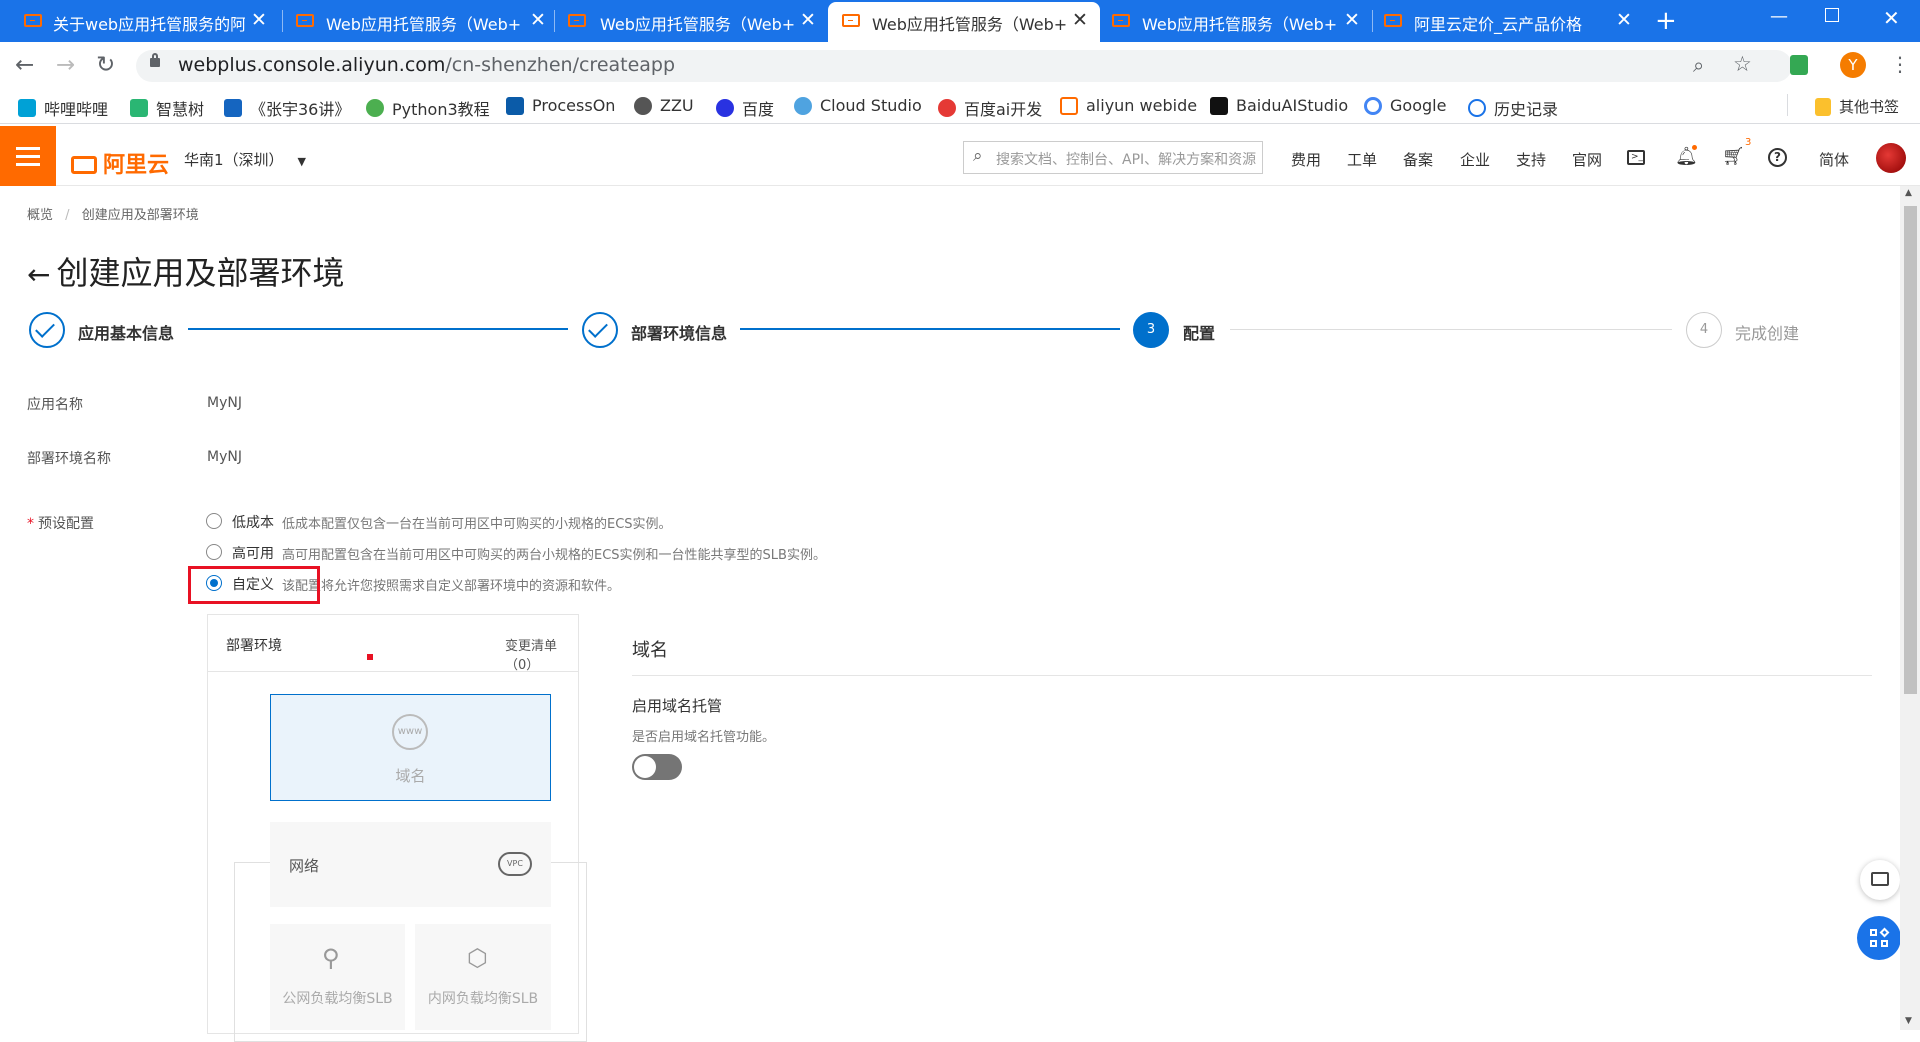  I want to click on baidu-paw-icon, so click(725, 108).